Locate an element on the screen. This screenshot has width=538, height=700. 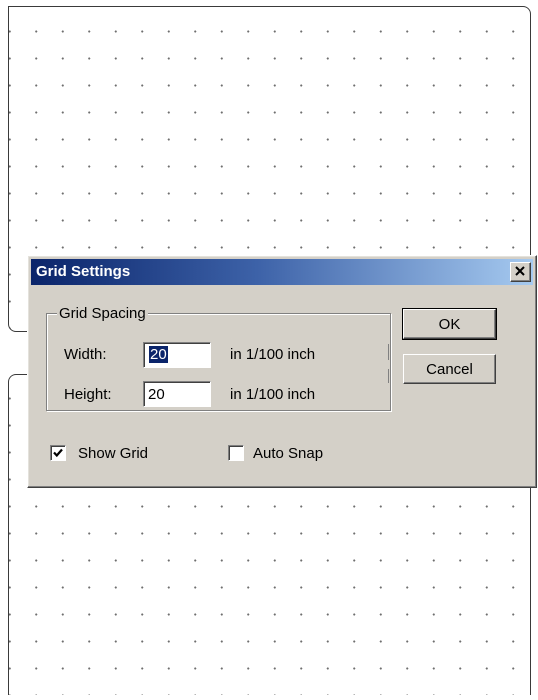
width-value-selected: 20 is located at coordinates (158, 354).